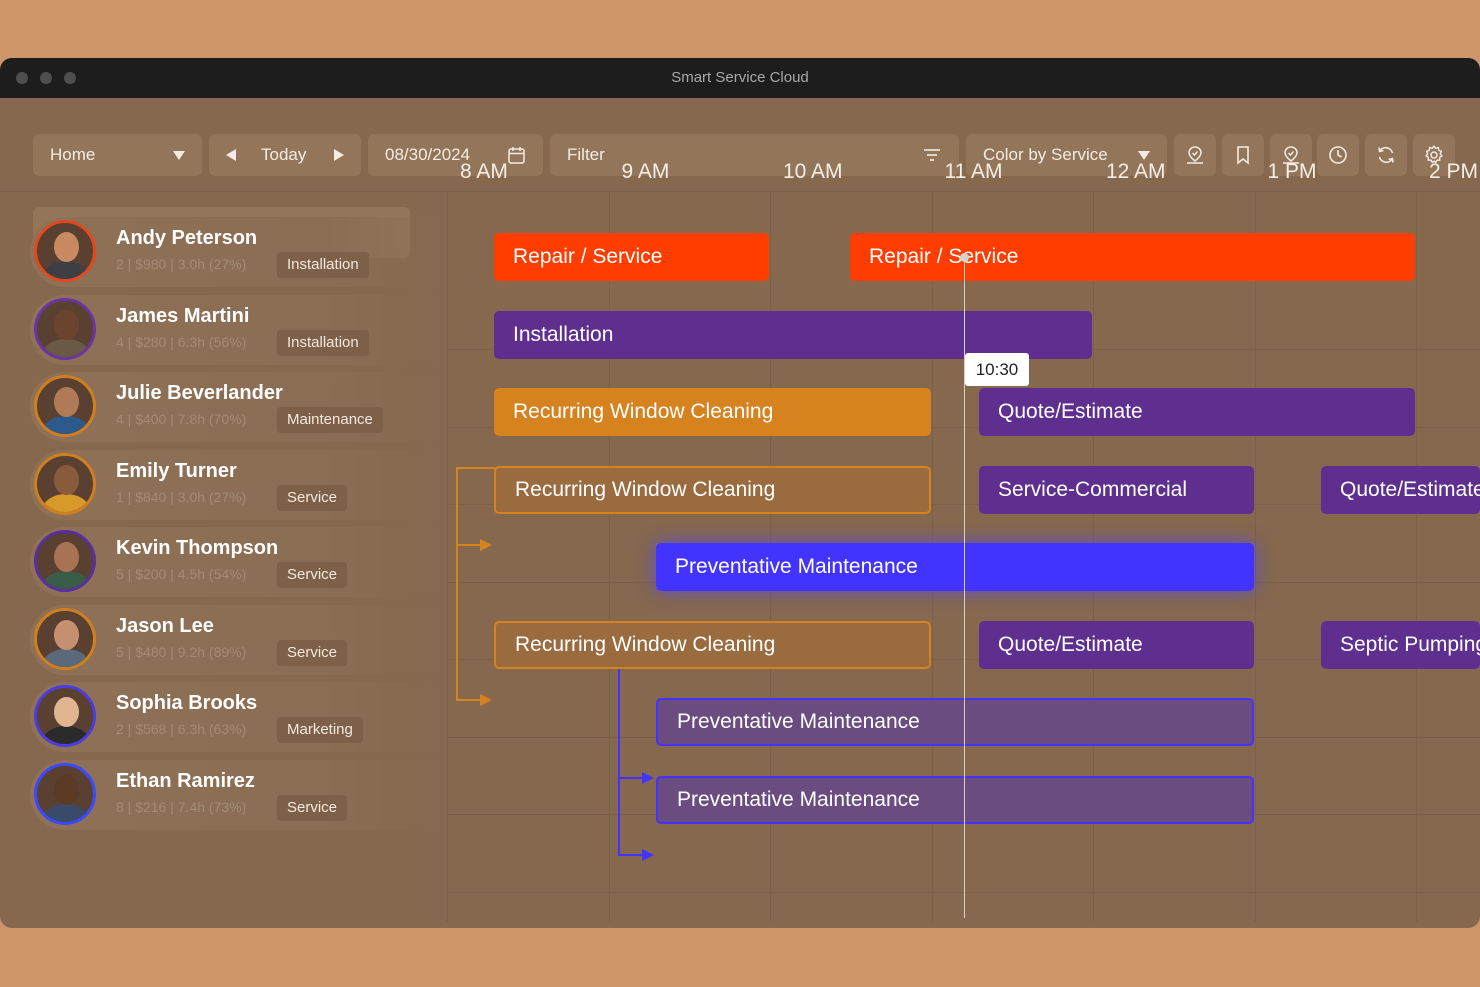 The image size is (1480, 987). I want to click on refresh-button, so click(1386, 155).